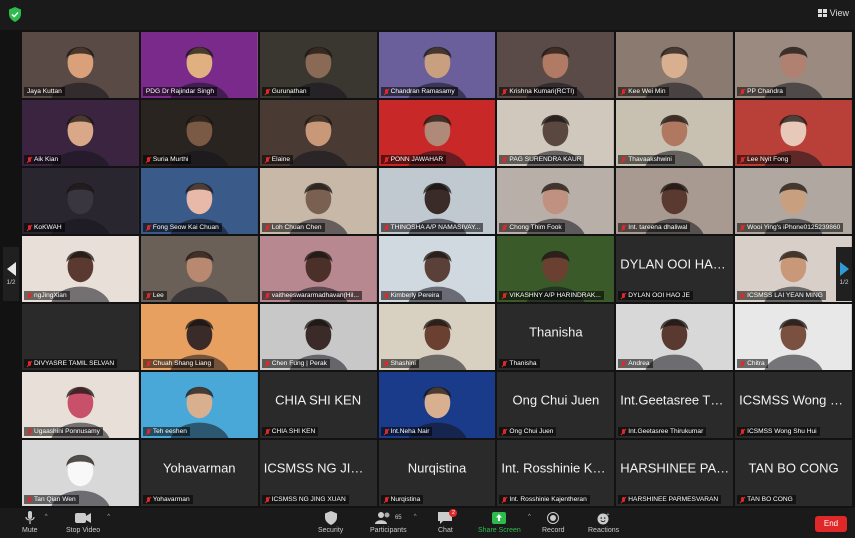 The height and width of the screenshot is (538, 855). I want to click on participant-tile: Lee Nyit Fong, so click(793, 133).